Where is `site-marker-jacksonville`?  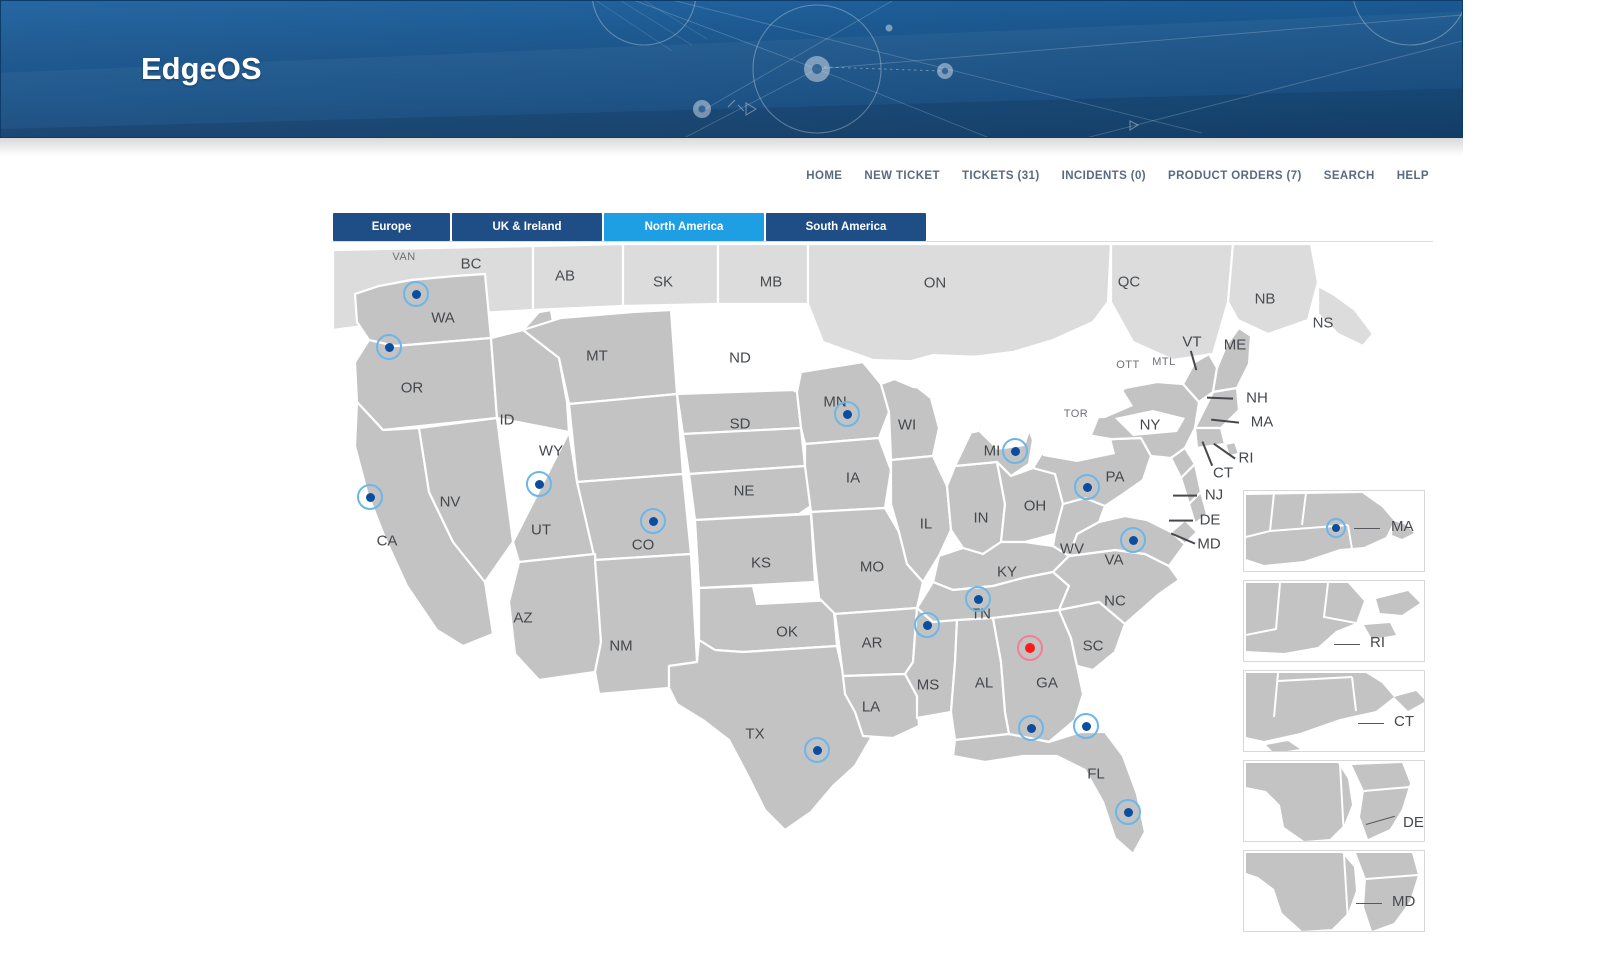 site-marker-jacksonville is located at coordinates (1086, 726).